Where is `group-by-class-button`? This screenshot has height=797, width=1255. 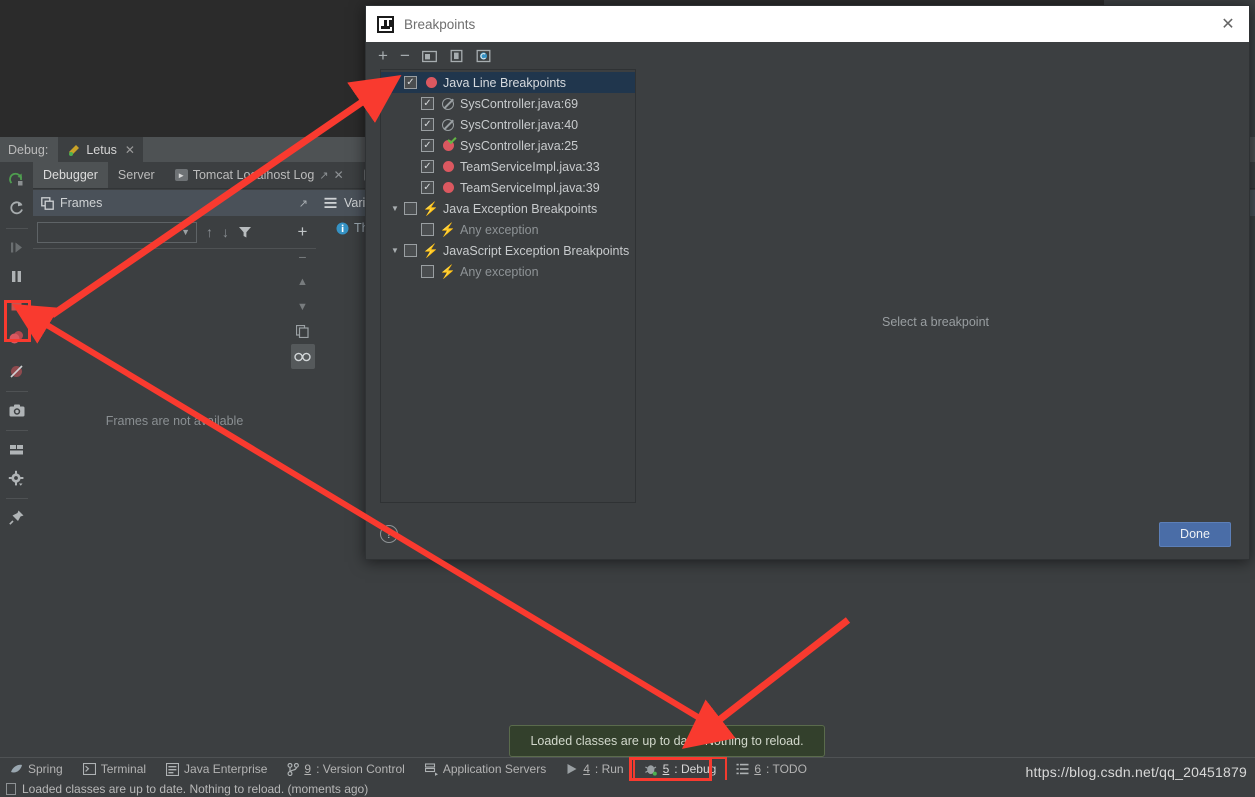 group-by-class-button is located at coordinates (483, 56).